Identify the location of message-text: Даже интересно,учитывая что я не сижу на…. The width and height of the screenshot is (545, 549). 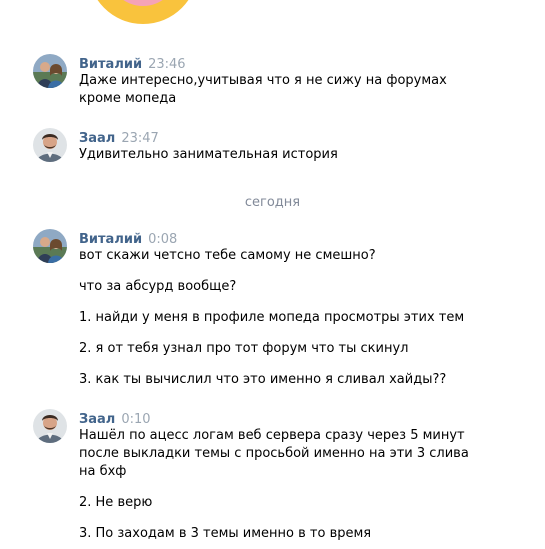
(263, 80).